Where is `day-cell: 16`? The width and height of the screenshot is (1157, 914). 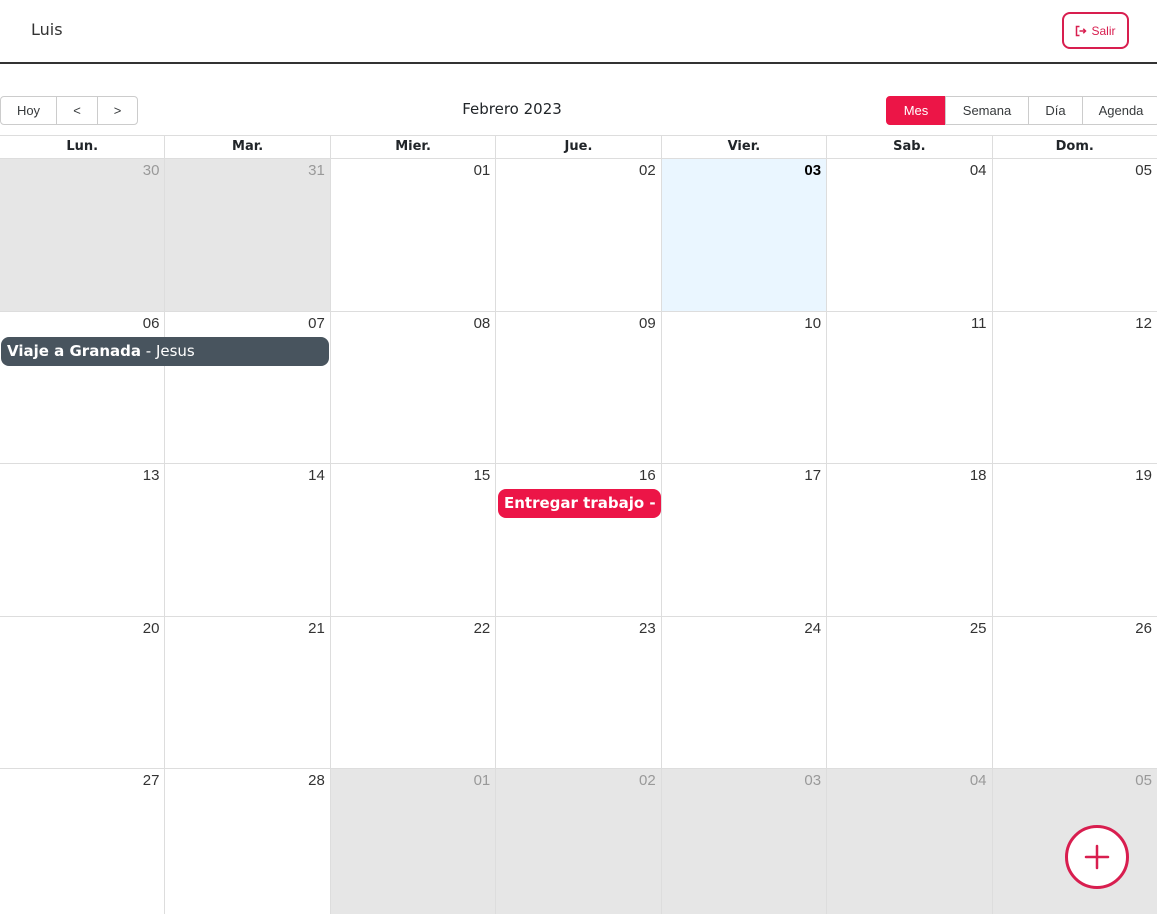
day-cell: 16 is located at coordinates (577, 540).